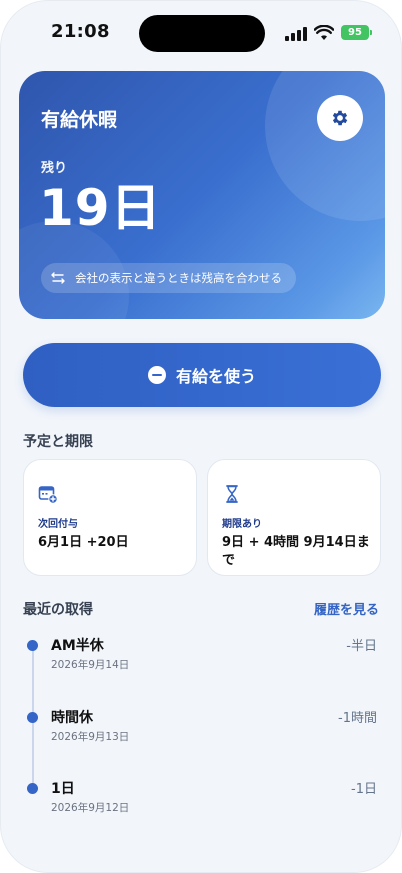  I want to click on leave-amount: -1時間, so click(357, 718).